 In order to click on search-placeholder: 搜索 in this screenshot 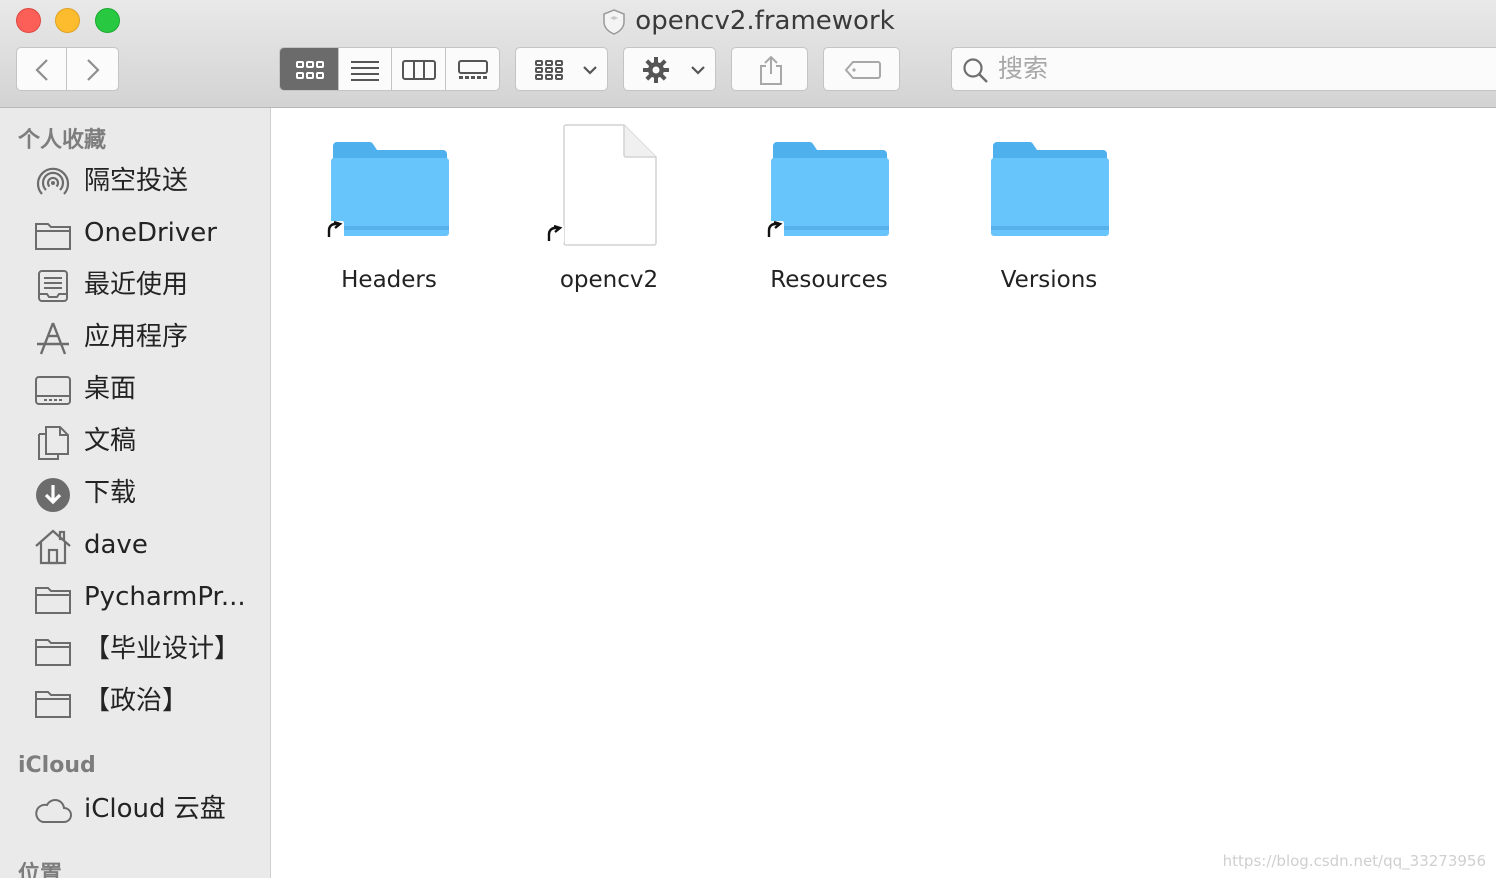, I will do `click(1023, 68)`.